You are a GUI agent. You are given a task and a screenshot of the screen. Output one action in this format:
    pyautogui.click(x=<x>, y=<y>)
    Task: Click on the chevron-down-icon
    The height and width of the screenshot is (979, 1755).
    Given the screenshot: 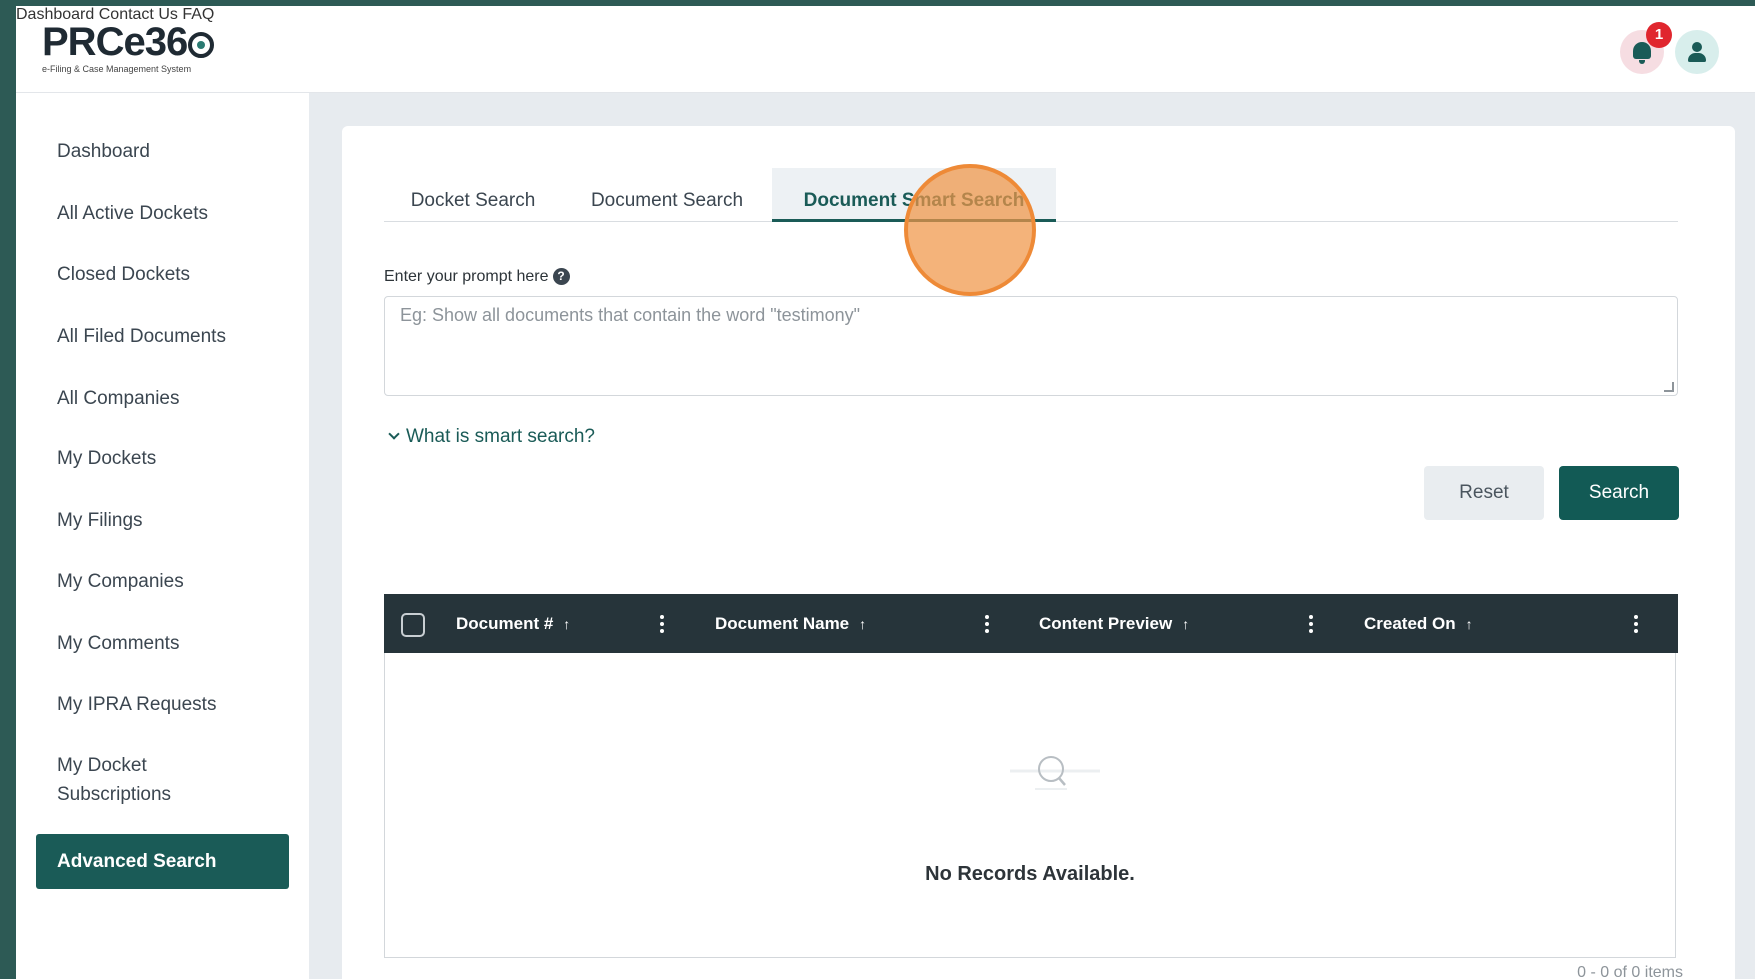 What is the action you would take?
    pyautogui.click(x=394, y=434)
    